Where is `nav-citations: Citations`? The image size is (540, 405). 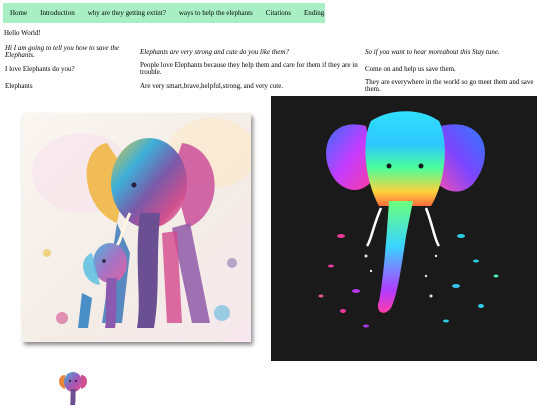
nav-citations: Citations is located at coordinates (278, 13).